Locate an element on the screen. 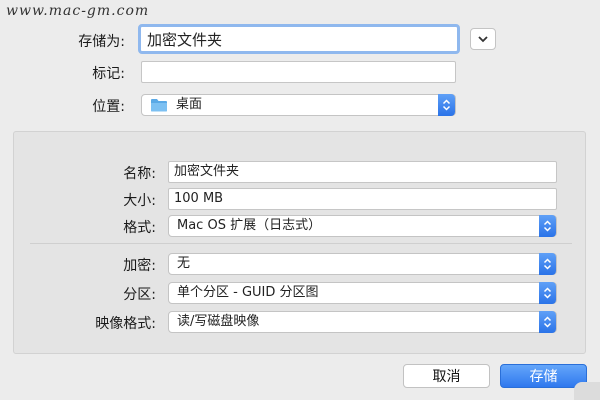 The image size is (600, 400). partitions-label: 分区: is located at coordinates (139, 295).